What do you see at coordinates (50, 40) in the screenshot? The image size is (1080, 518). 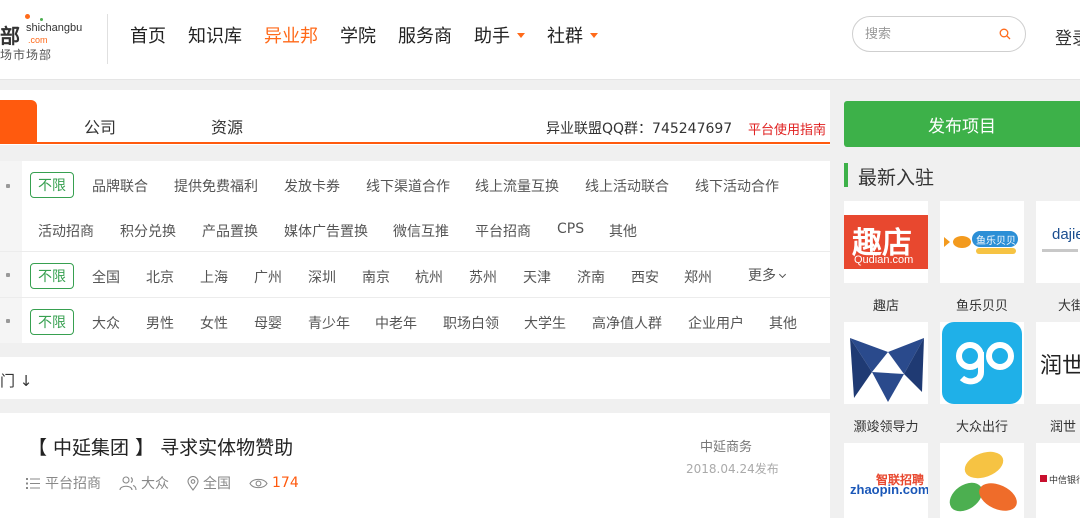 I see `site-logo: 部 shichangbu .com 场市场部` at bounding box center [50, 40].